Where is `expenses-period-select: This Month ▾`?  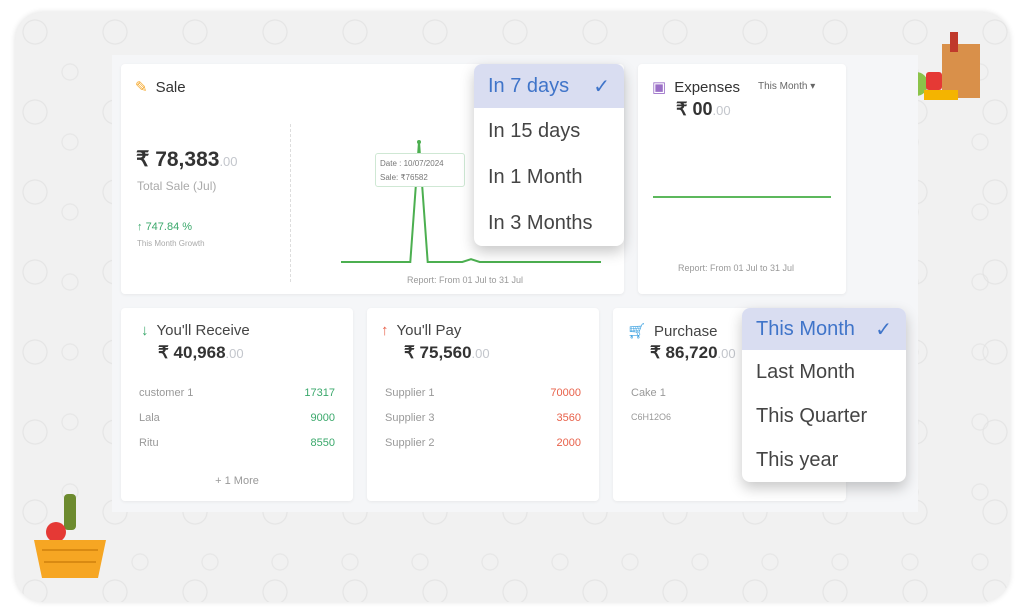
expenses-period-select: This Month ▾ is located at coordinates (786, 86).